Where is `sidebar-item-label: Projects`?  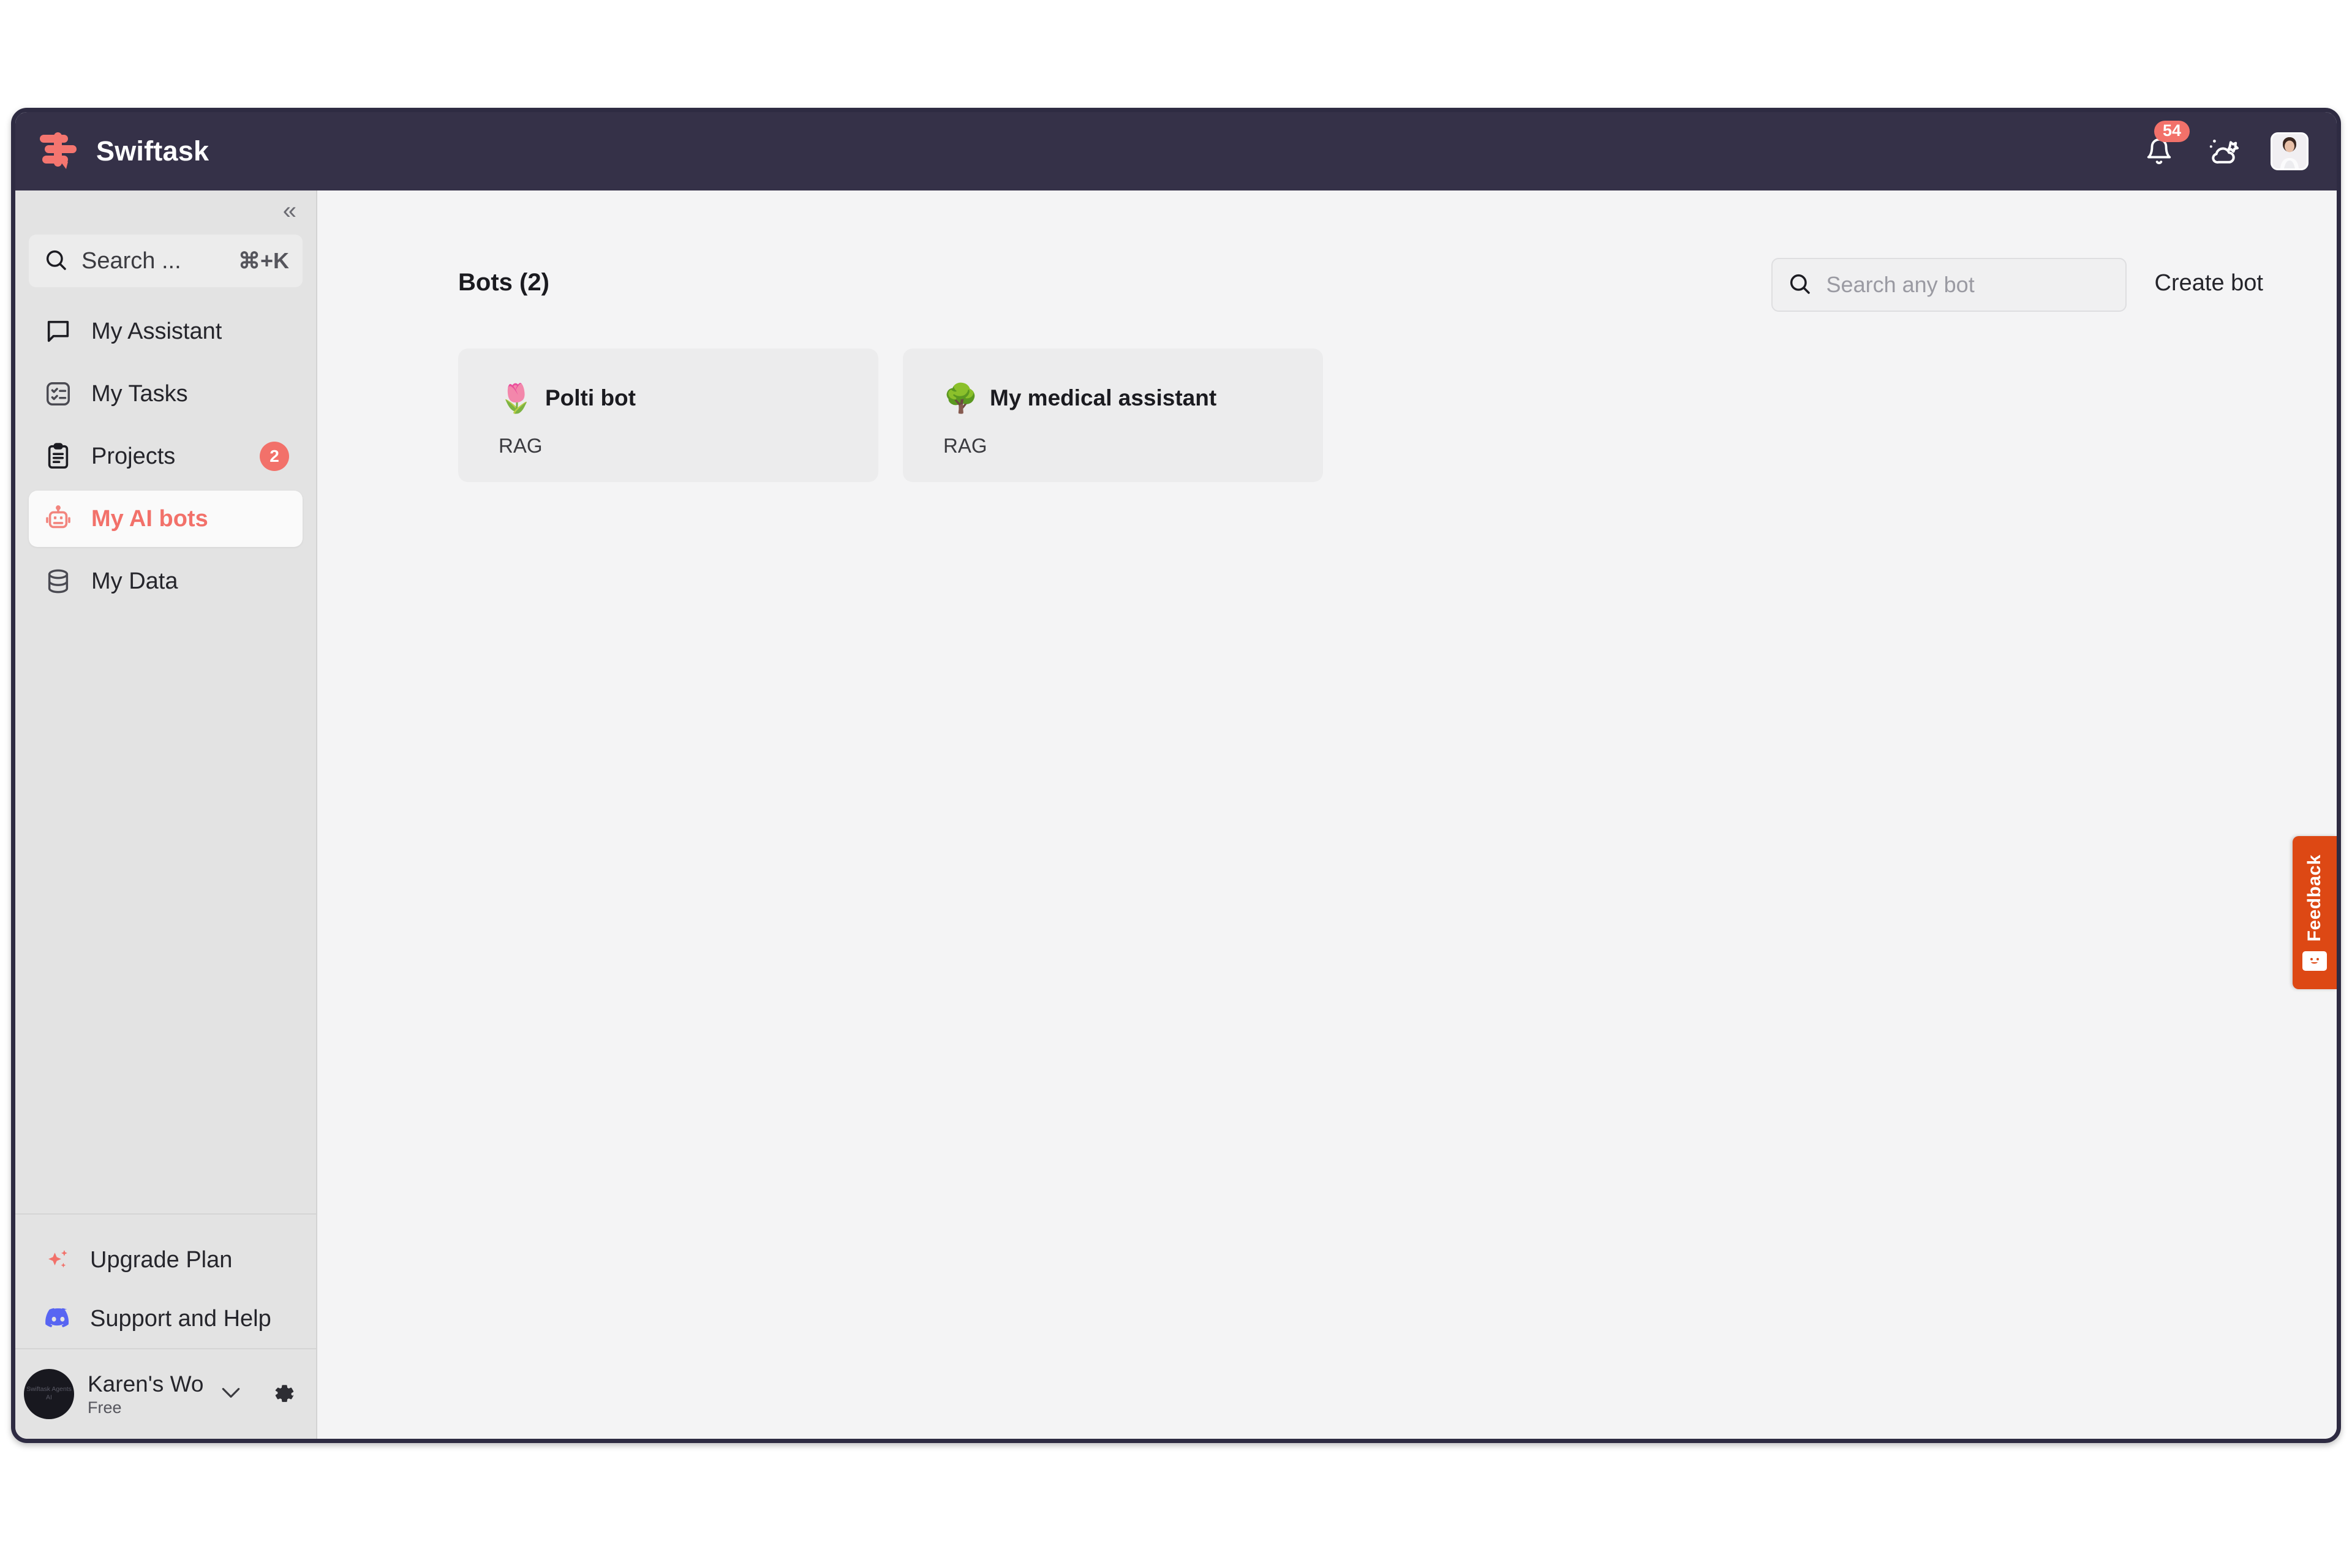
sidebar-item-label: Projects is located at coordinates (134, 456).